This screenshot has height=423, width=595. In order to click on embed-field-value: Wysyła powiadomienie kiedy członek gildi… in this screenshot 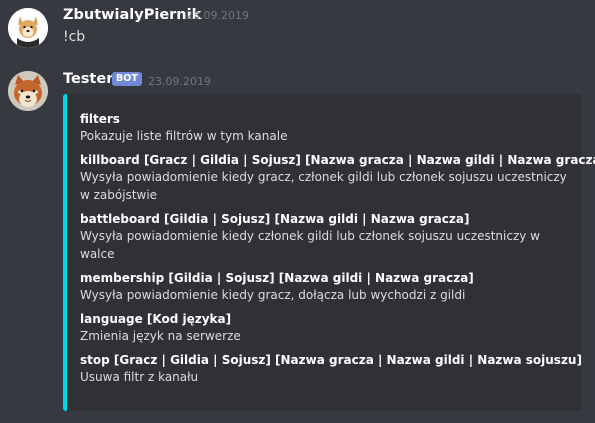, I will do `click(310, 245)`.